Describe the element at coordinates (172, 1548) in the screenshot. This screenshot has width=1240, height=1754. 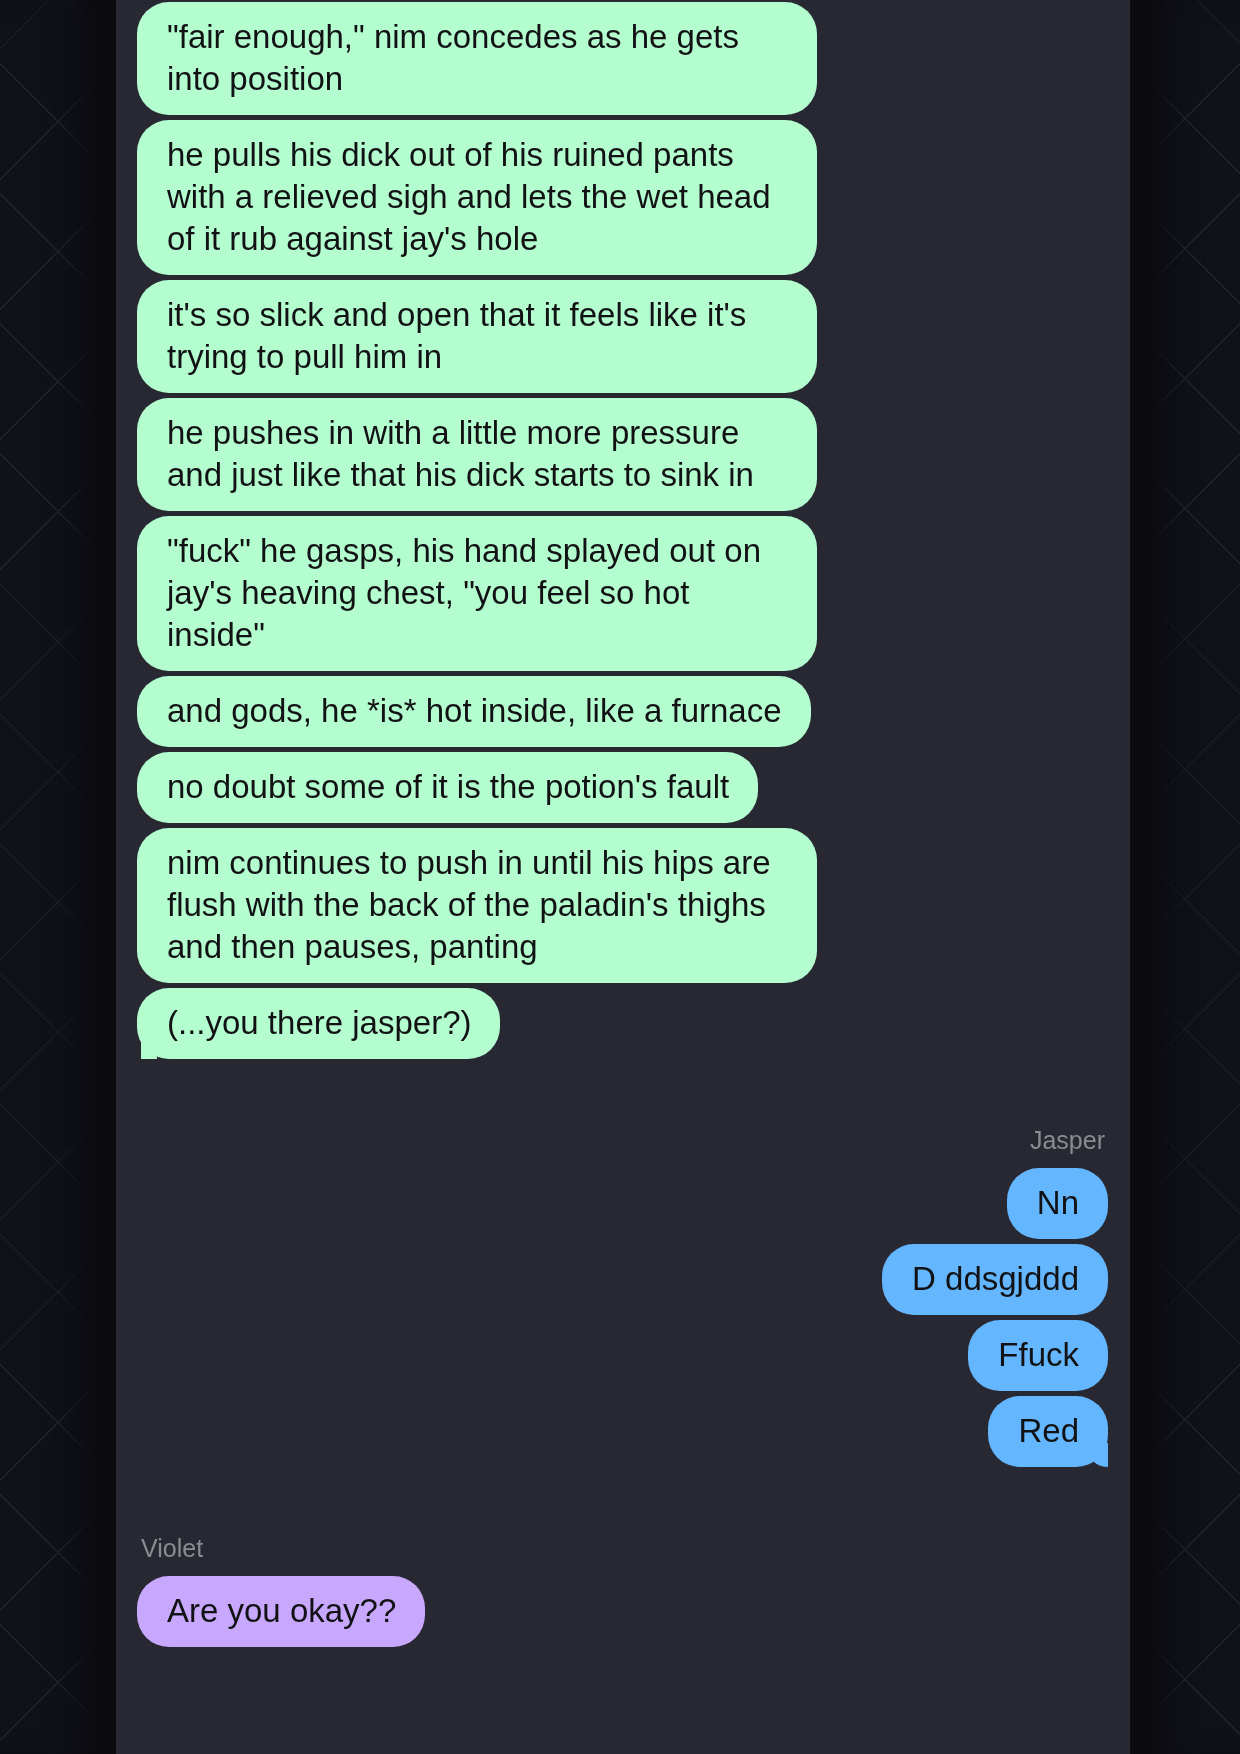
I see `sender-name: Violet` at that location.